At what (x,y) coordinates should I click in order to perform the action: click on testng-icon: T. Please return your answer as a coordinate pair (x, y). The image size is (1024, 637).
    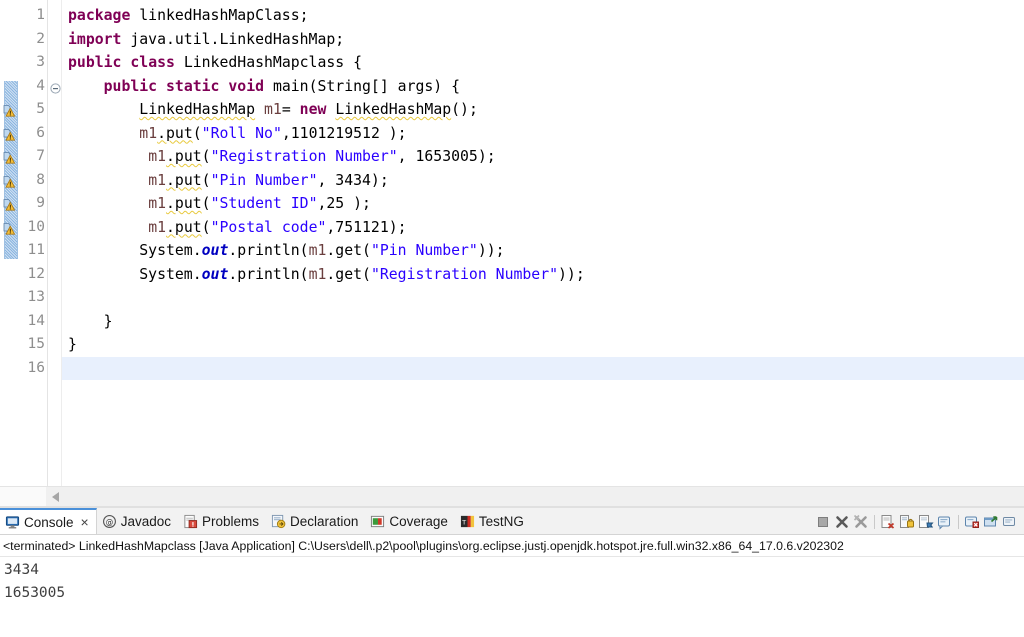
    Looking at the image, I should click on (467, 521).